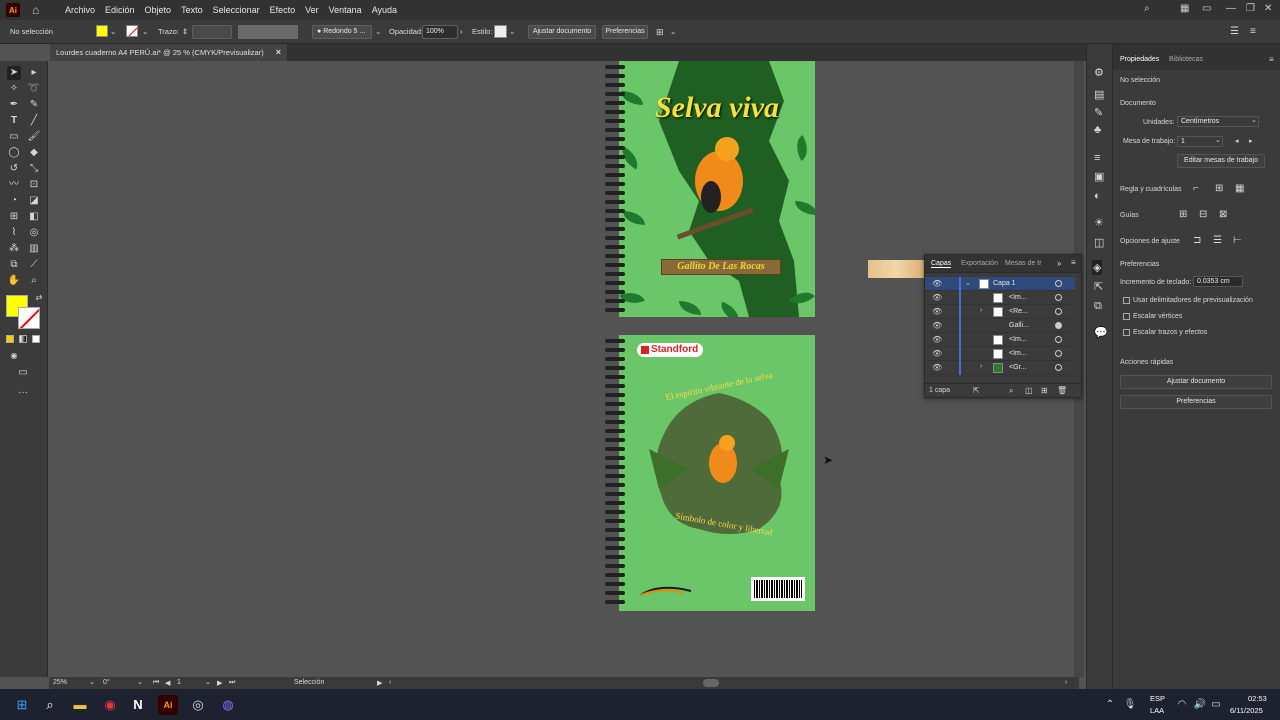  What do you see at coordinates (1223, 214) in the screenshot?
I see `smart-guides-icon: ⊠` at bounding box center [1223, 214].